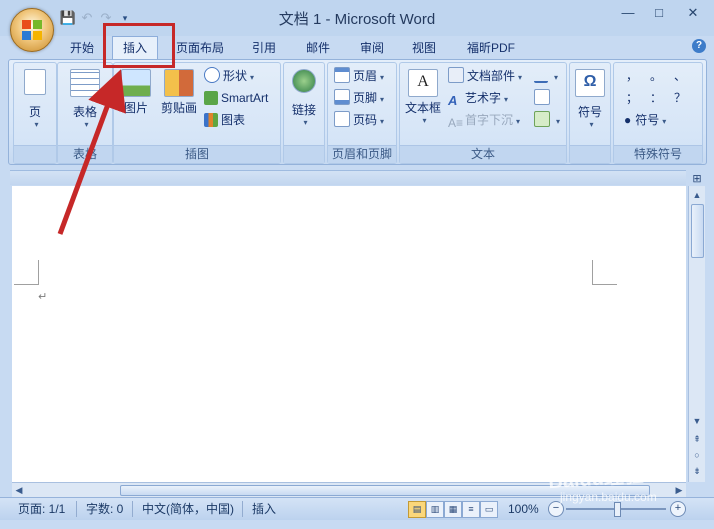 Image resolution: width=714 pixels, height=529 pixels. I want to click on office-button, so click(32, 30).